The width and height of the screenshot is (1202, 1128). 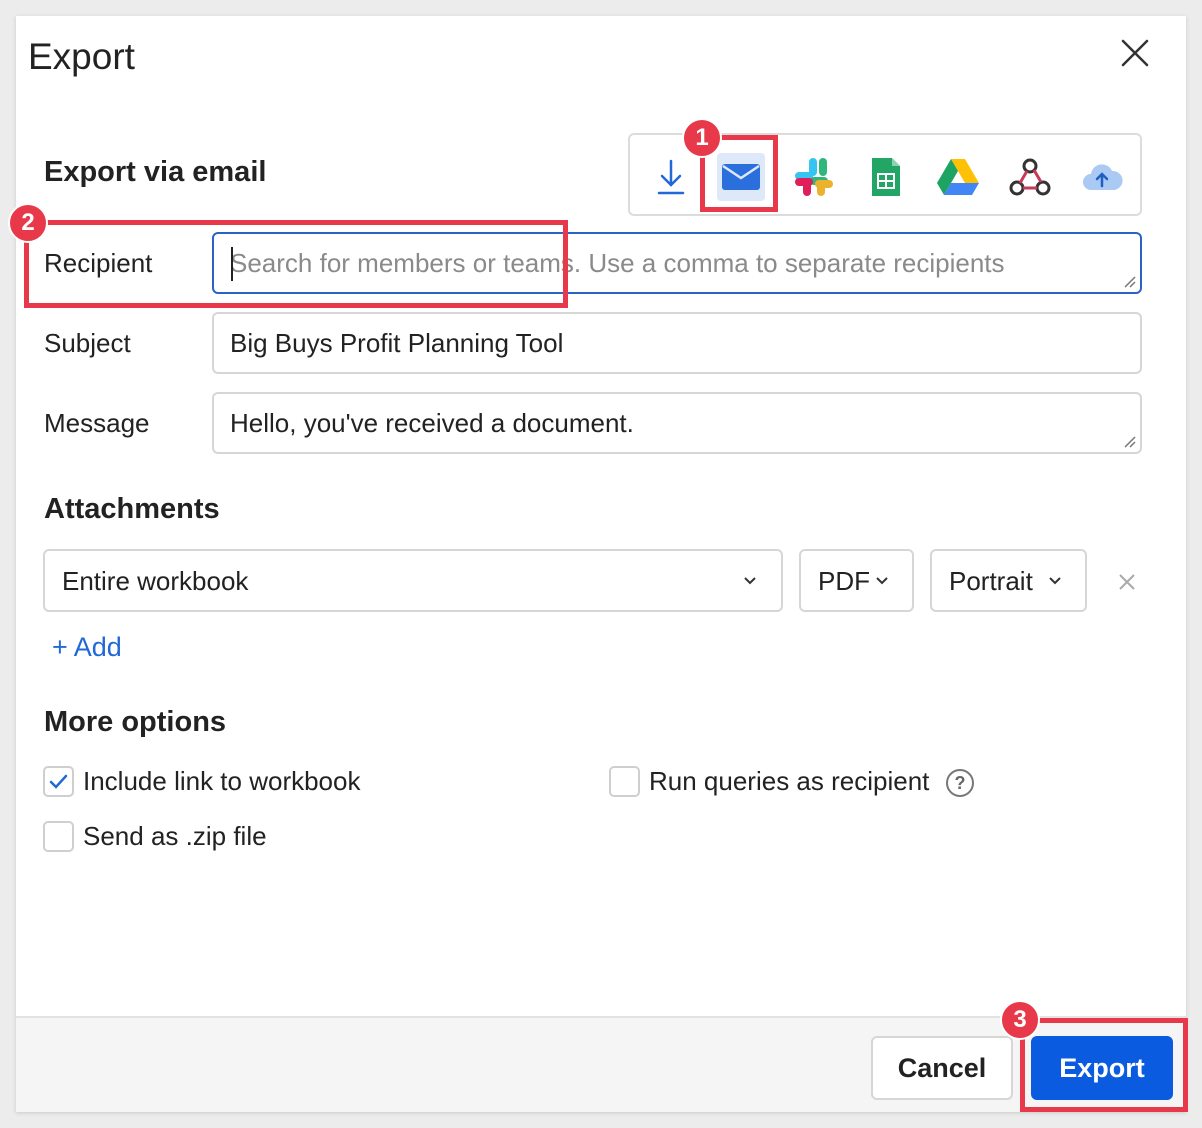 I want to click on download-icon, so click(x=671, y=177).